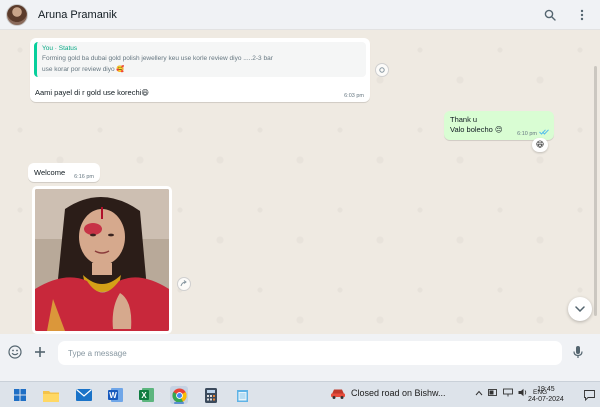 This screenshot has width=600, height=407. Describe the element at coordinates (476, 129) in the screenshot. I see `message-text-line2: Valo bolecho 😔` at that location.